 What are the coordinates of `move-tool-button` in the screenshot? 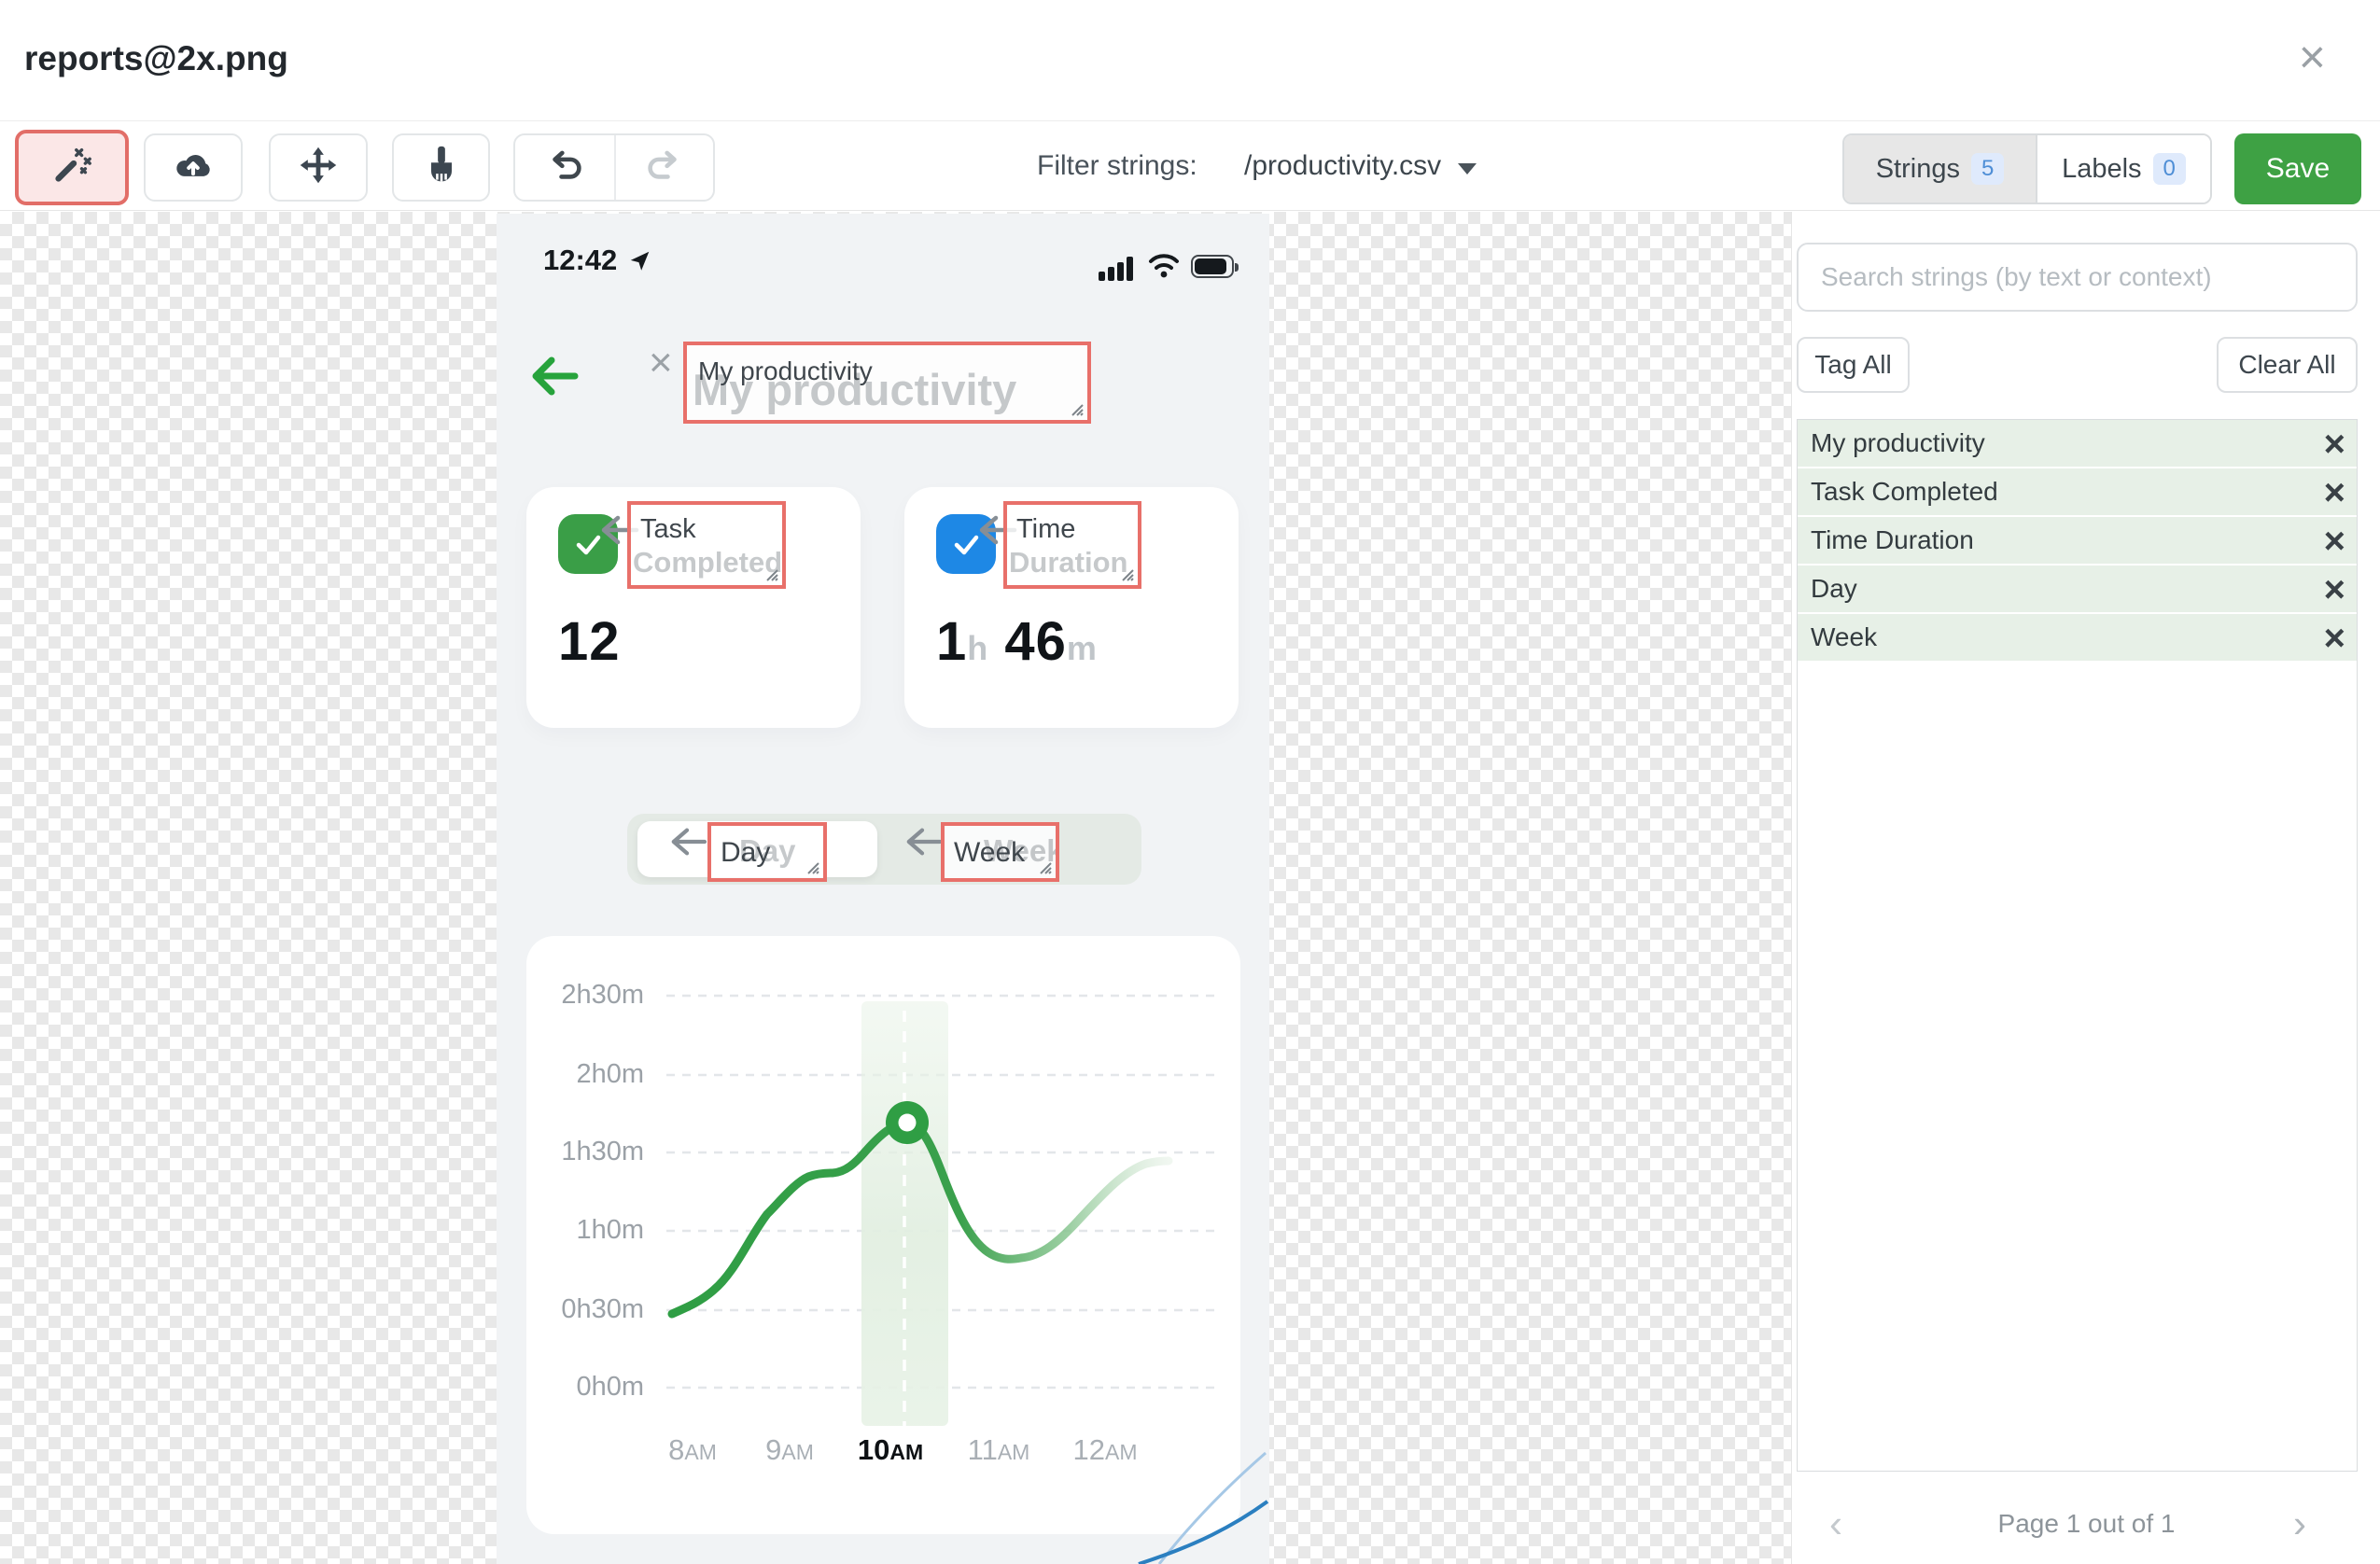 It's located at (318, 167).